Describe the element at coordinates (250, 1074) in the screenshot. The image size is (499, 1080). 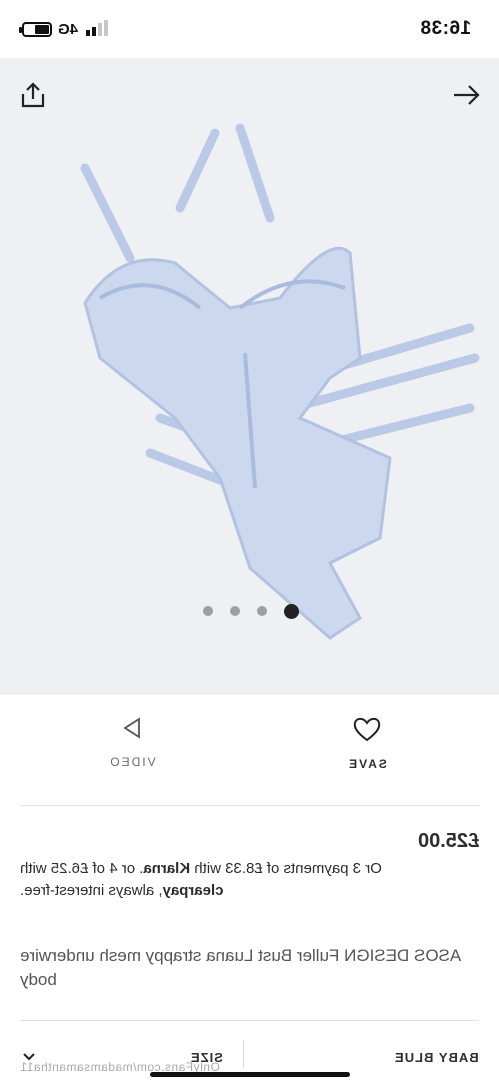
I see `home-indicator` at that location.